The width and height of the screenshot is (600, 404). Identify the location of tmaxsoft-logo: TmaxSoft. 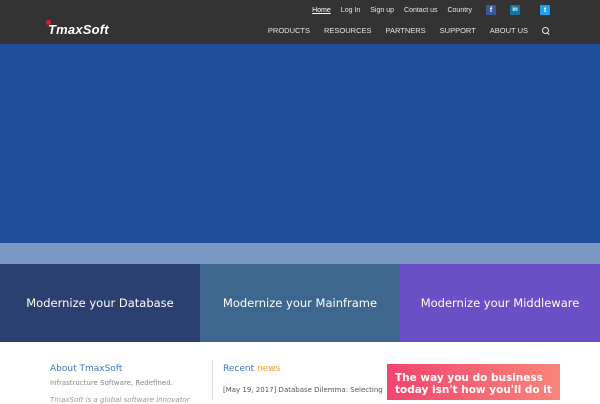
(77, 28).